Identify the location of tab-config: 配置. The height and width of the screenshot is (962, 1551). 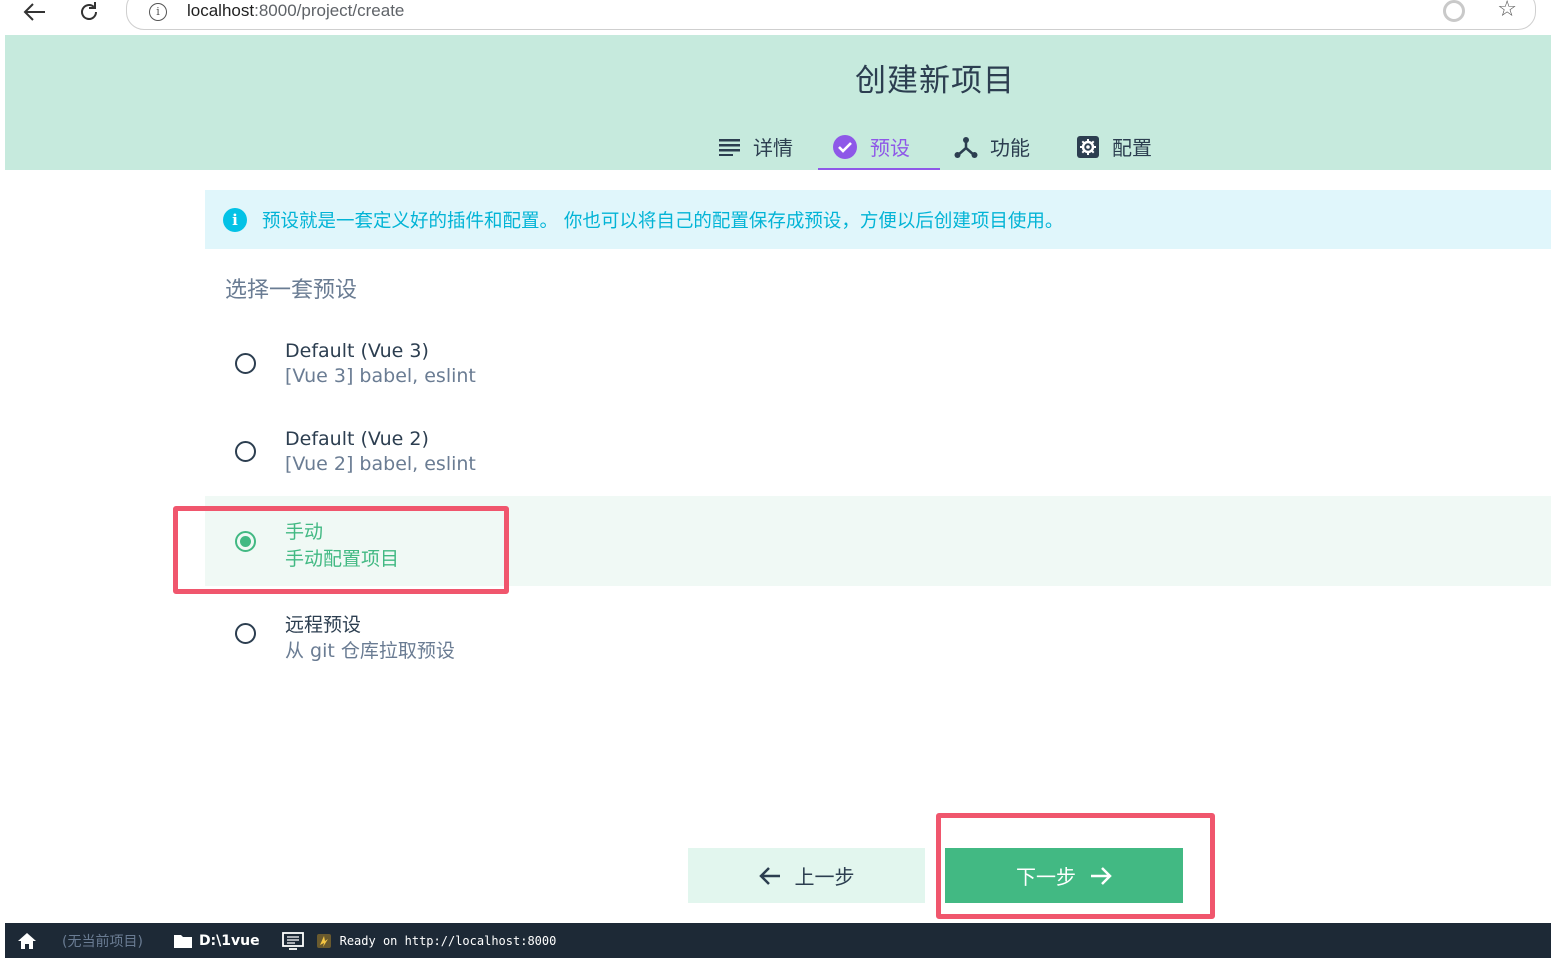
(1123, 146).